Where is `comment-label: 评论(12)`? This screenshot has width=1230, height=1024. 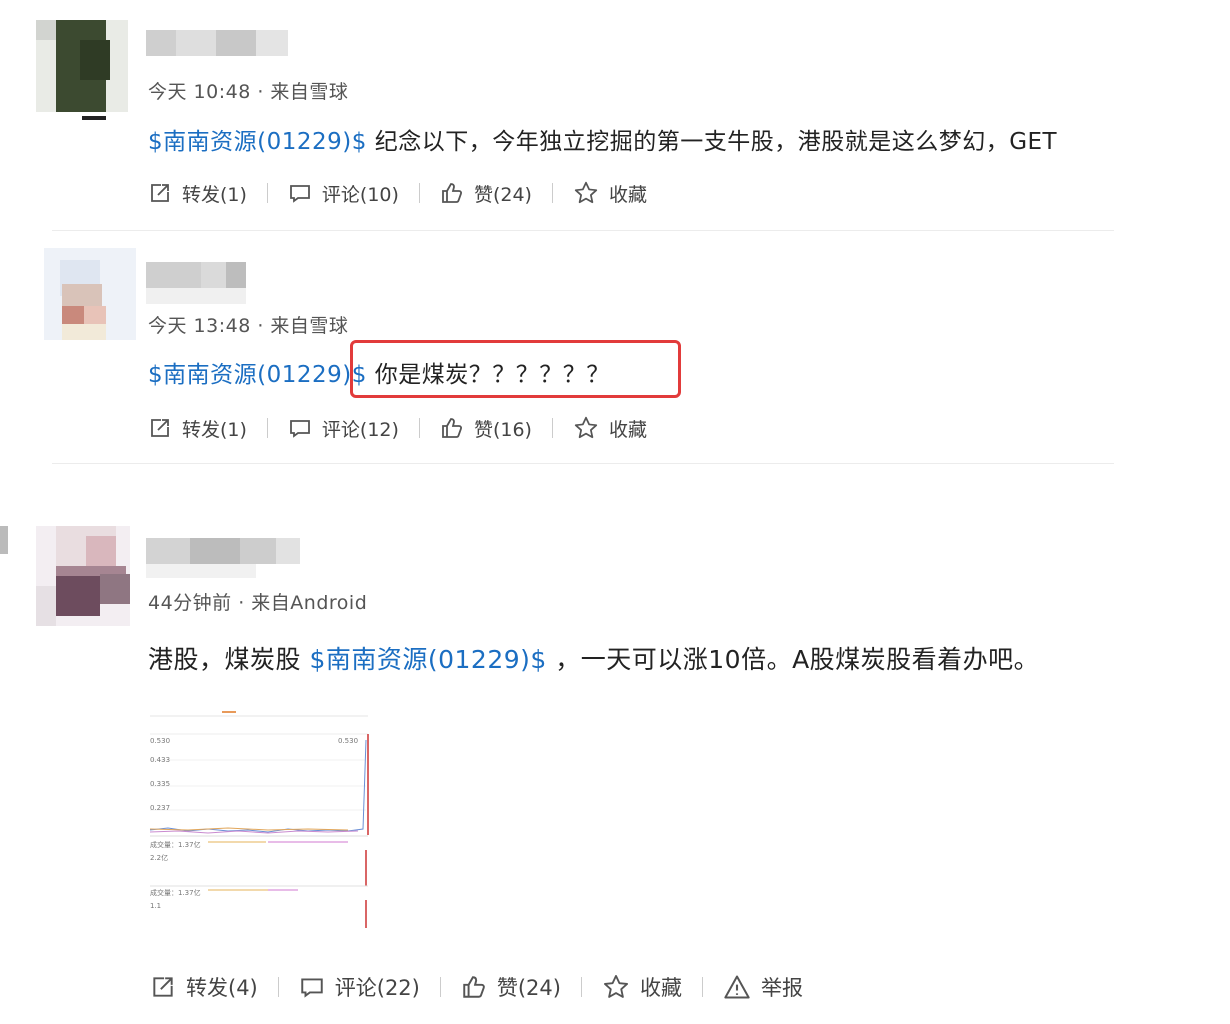
comment-label: 评论(12) is located at coordinates (360, 429).